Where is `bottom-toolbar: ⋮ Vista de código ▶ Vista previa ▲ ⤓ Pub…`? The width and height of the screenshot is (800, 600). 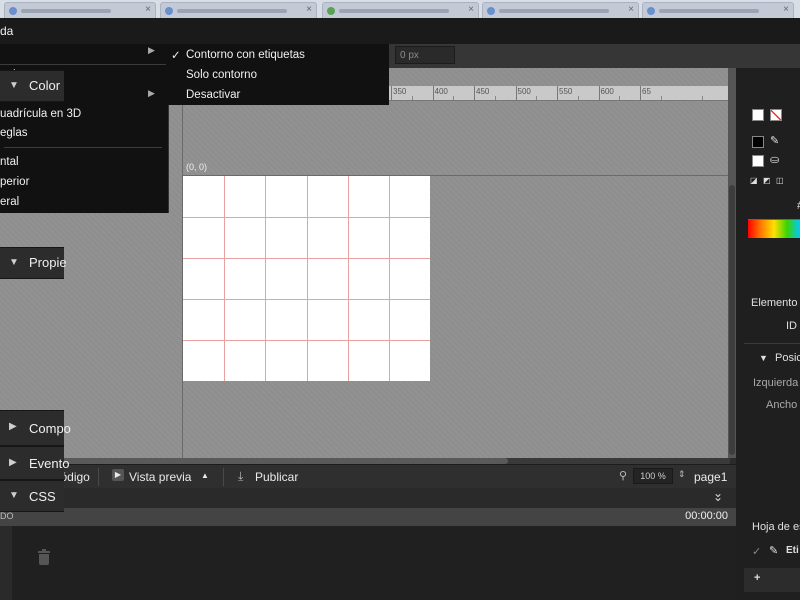 bottom-toolbar: ⋮ Vista de código ▶ Vista previa ▲ ⤓ Pub… is located at coordinates (368, 476).